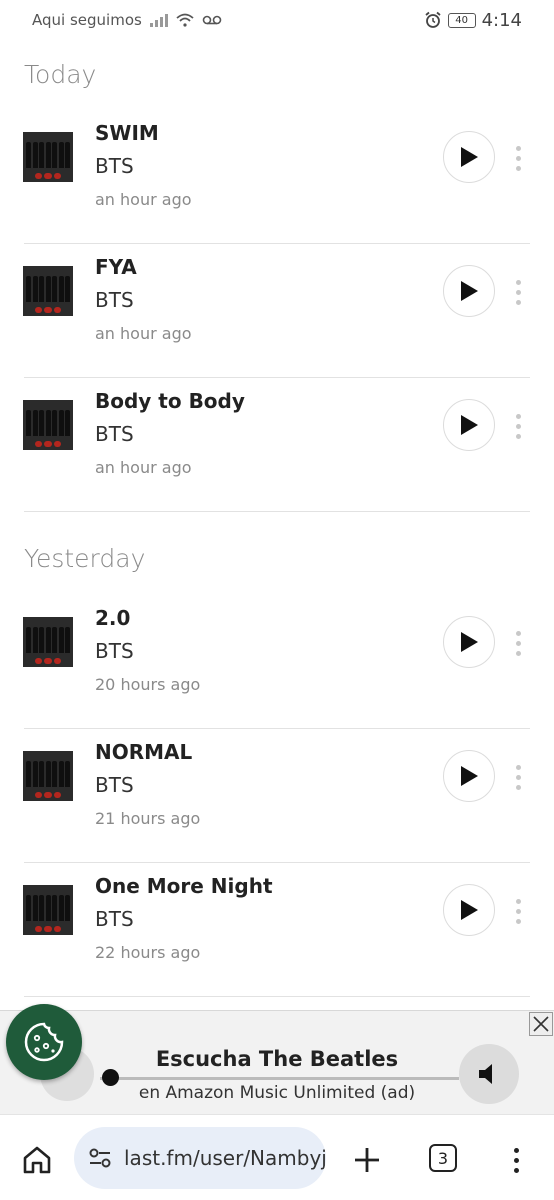 The image size is (554, 1200). Describe the element at coordinates (60, 74) in the screenshot. I see `section-title-today: Today` at that location.